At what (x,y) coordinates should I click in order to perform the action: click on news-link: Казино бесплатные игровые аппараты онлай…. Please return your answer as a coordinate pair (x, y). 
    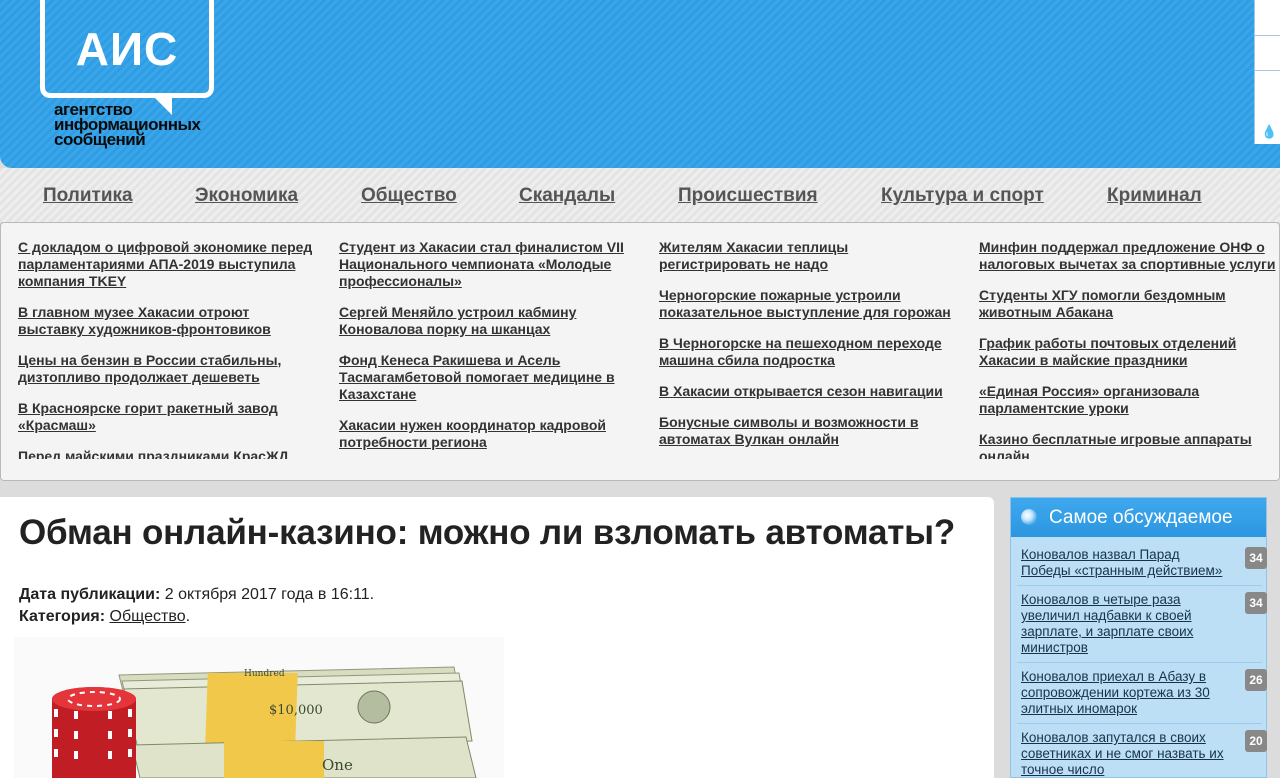
    Looking at the image, I should click on (1129, 445).